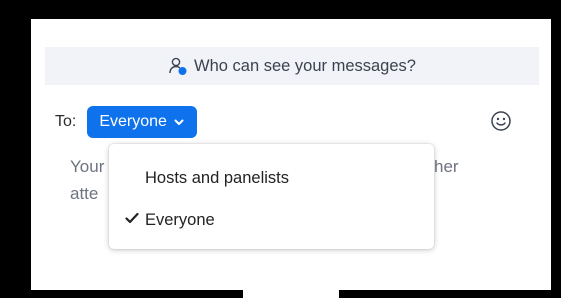 This screenshot has width=561, height=298. What do you see at coordinates (132, 220) in the screenshot?
I see `checkmark-icon` at bounding box center [132, 220].